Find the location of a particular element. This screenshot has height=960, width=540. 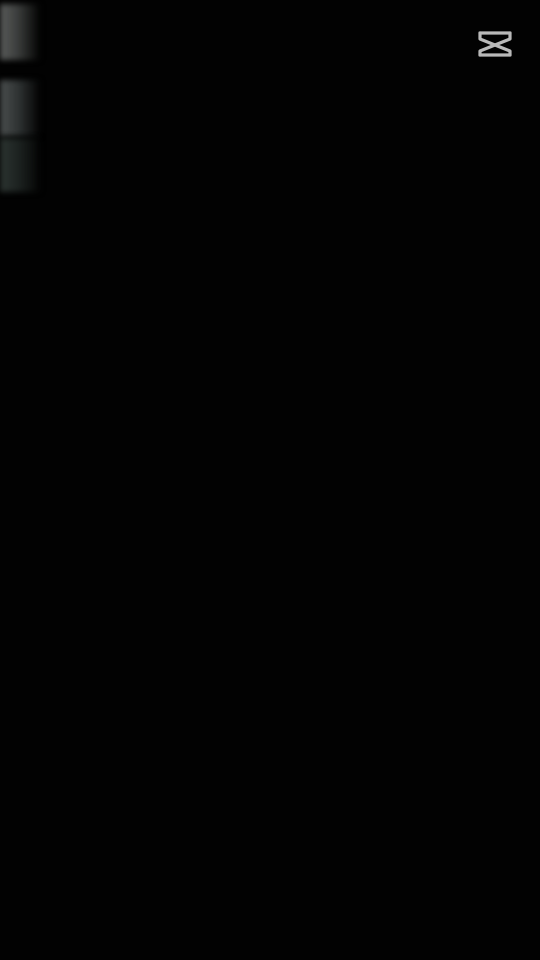

capcut-logo-icon is located at coordinates (495, 44).